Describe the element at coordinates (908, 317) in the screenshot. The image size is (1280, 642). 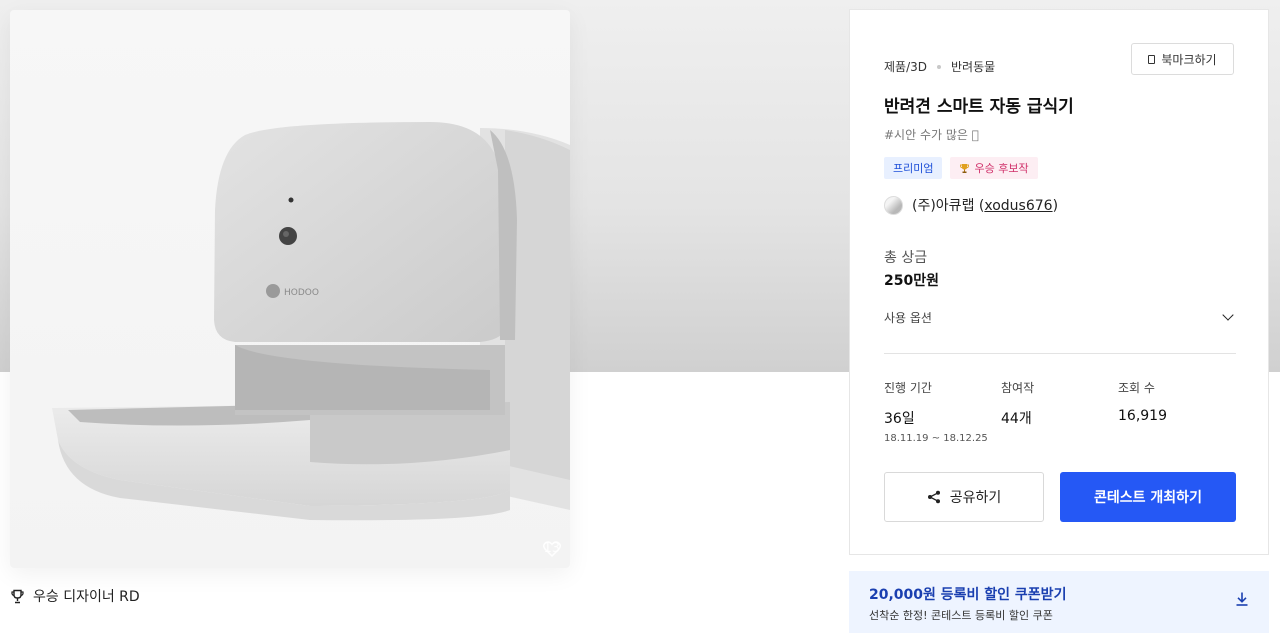
I see `usage-options-label: 사용 옵션` at that location.